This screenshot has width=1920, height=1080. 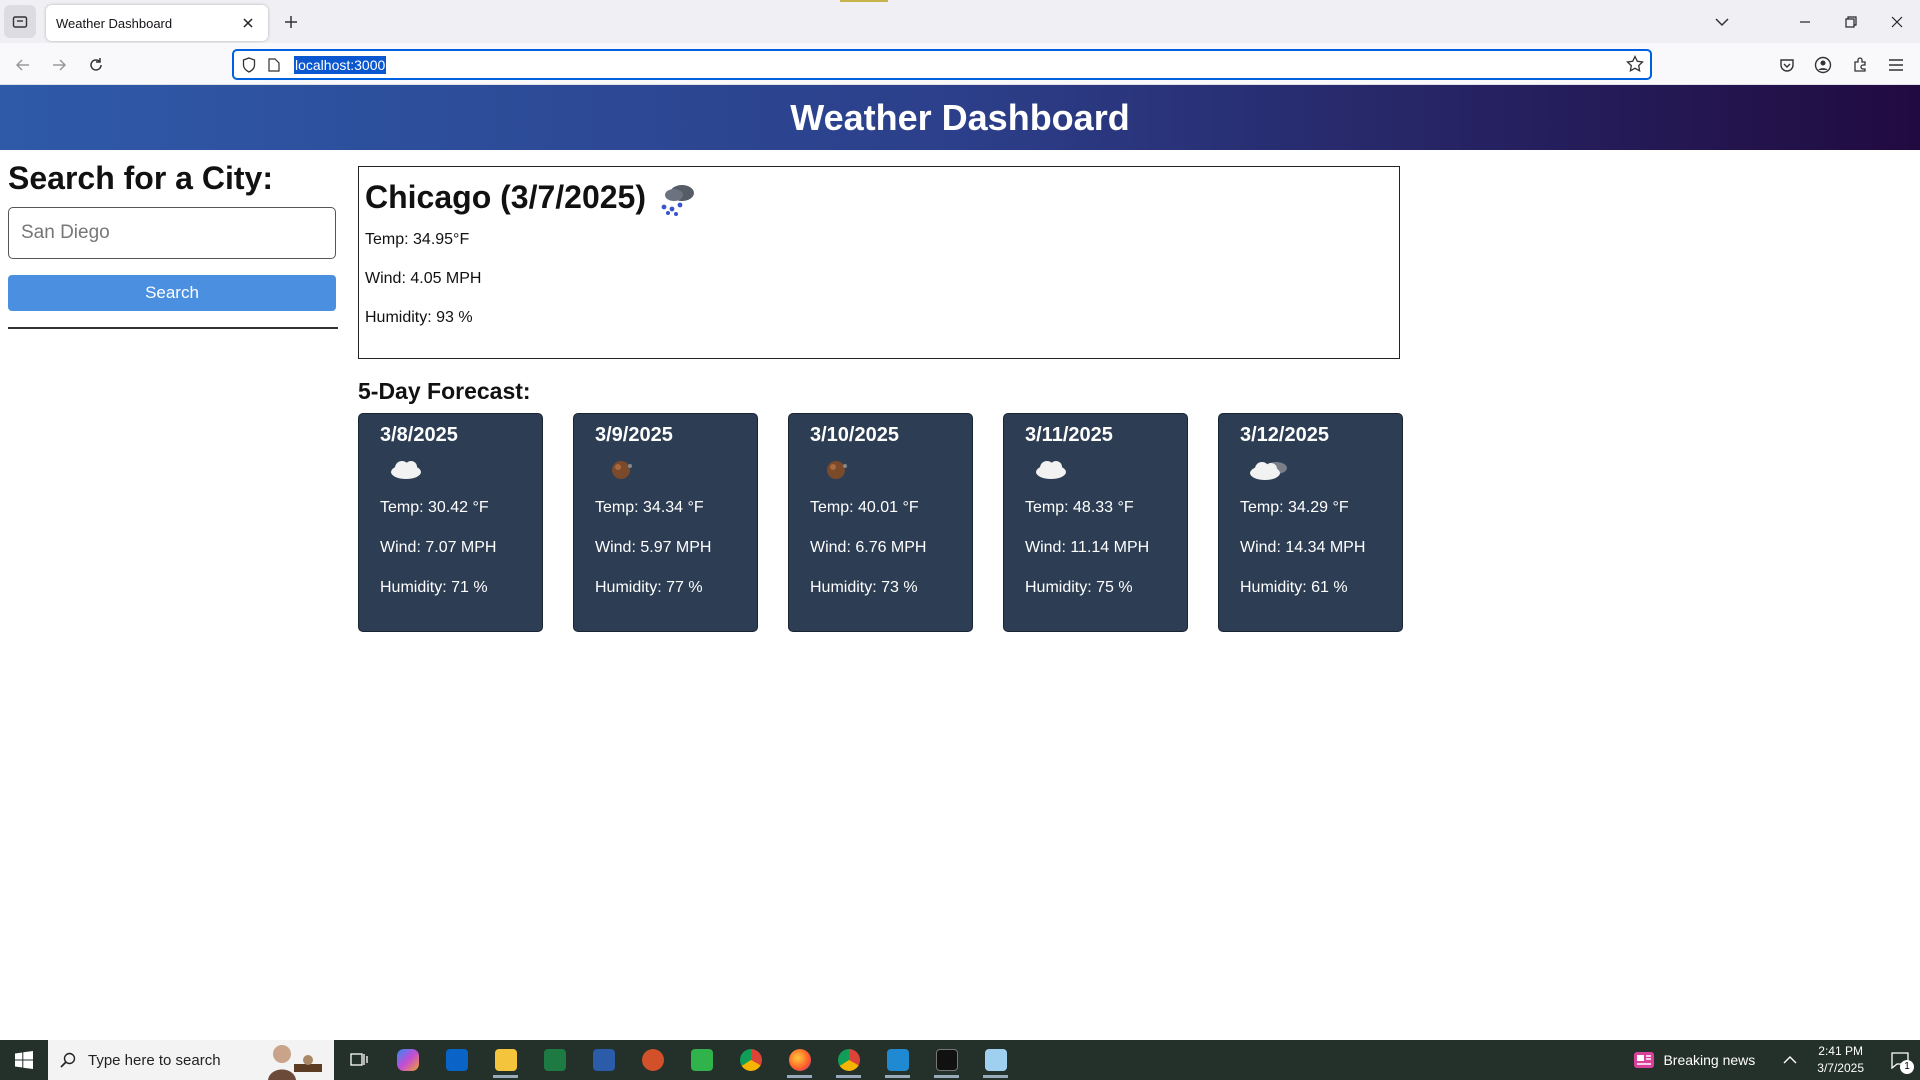 What do you see at coordinates (24, 1060) in the screenshot?
I see `start-button` at bounding box center [24, 1060].